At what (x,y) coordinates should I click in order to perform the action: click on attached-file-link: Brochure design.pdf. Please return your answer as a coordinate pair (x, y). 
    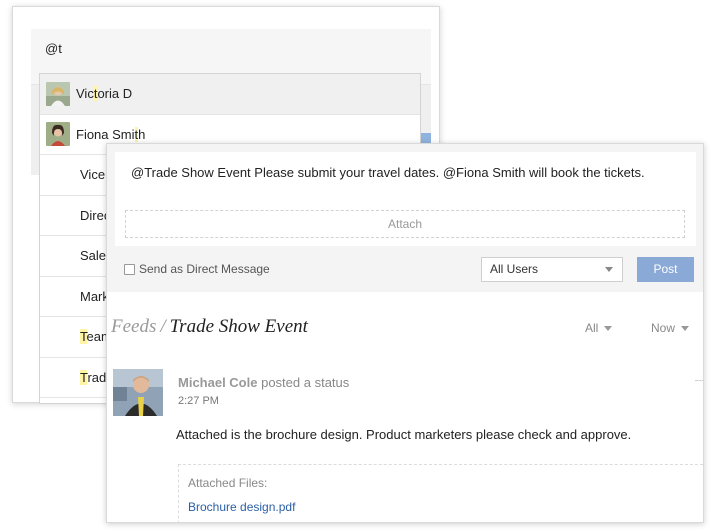
    Looking at the image, I should click on (241, 507).